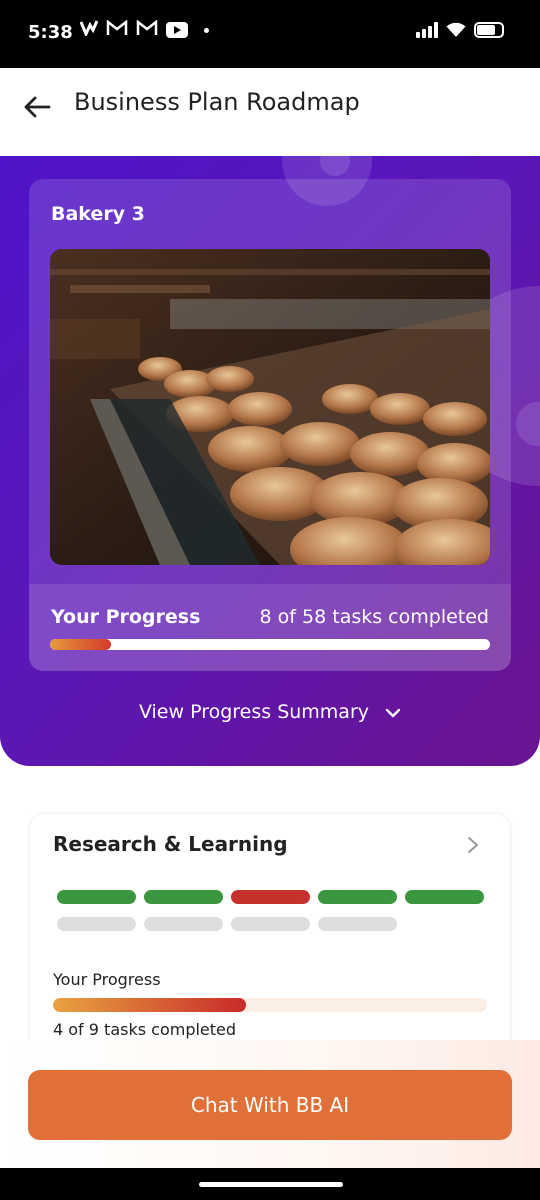 The width and height of the screenshot is (540, 1200). Describe the element at coordinates (177, 30) in the screenshot. I see `youtube-icon` at that location.